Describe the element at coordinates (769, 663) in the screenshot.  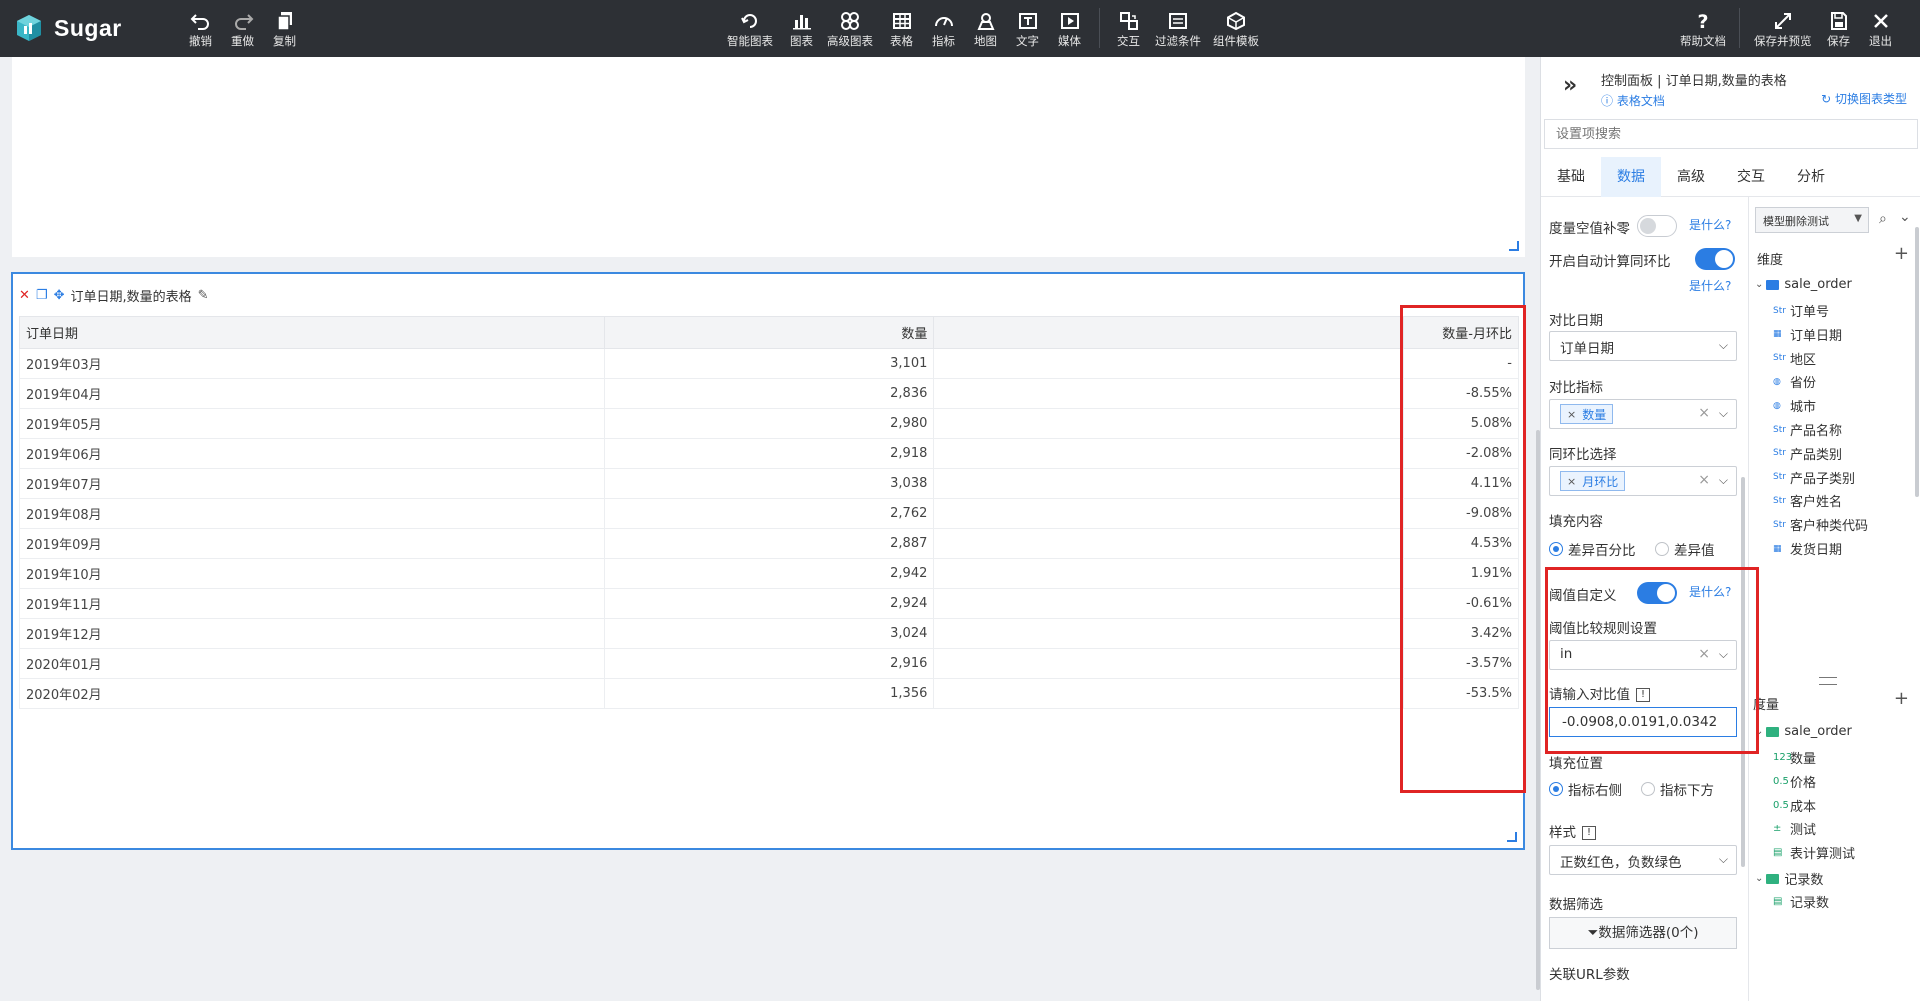
I see `table-row: 2020年01月 2,916 -3.57%` at that location.